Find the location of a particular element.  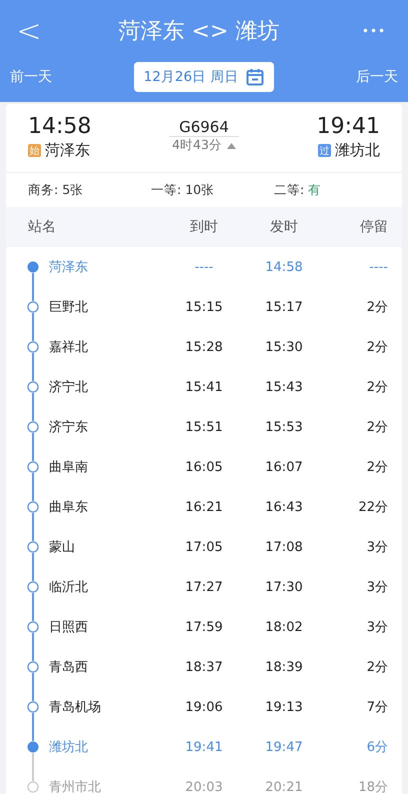

station-name: 巨野北 is located at coordinates (68, 307).